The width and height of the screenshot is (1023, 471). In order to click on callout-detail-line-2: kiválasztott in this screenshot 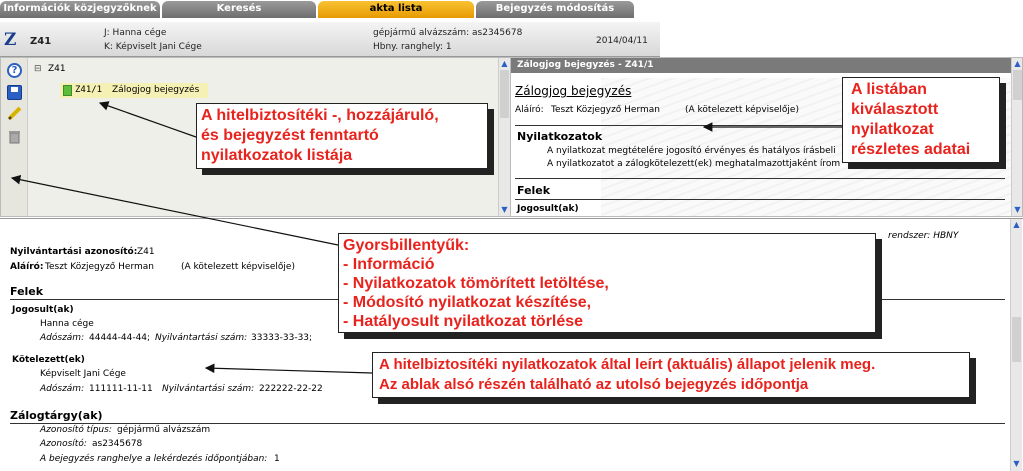, I will do `click(895, 109)`.